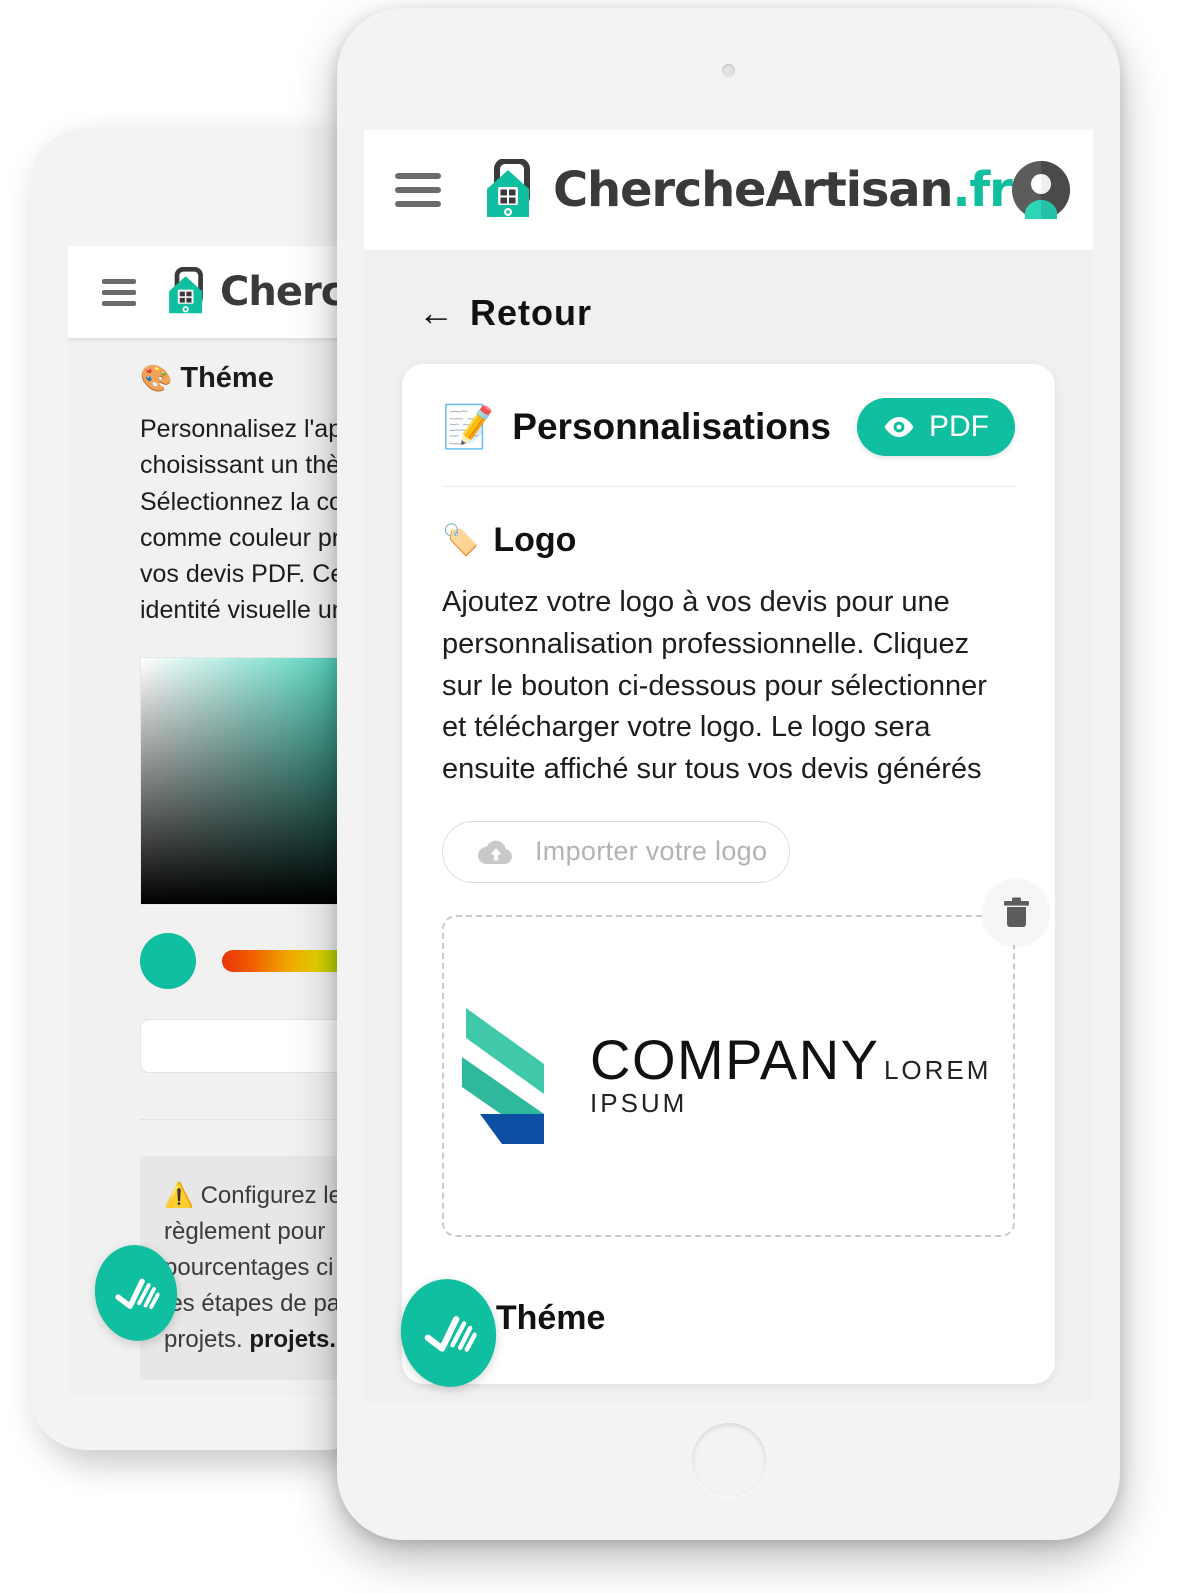  Describe the element at coordinates (753, 190) in the screenshot. I see `brand-name-main: ChercheArtisan` at that location.